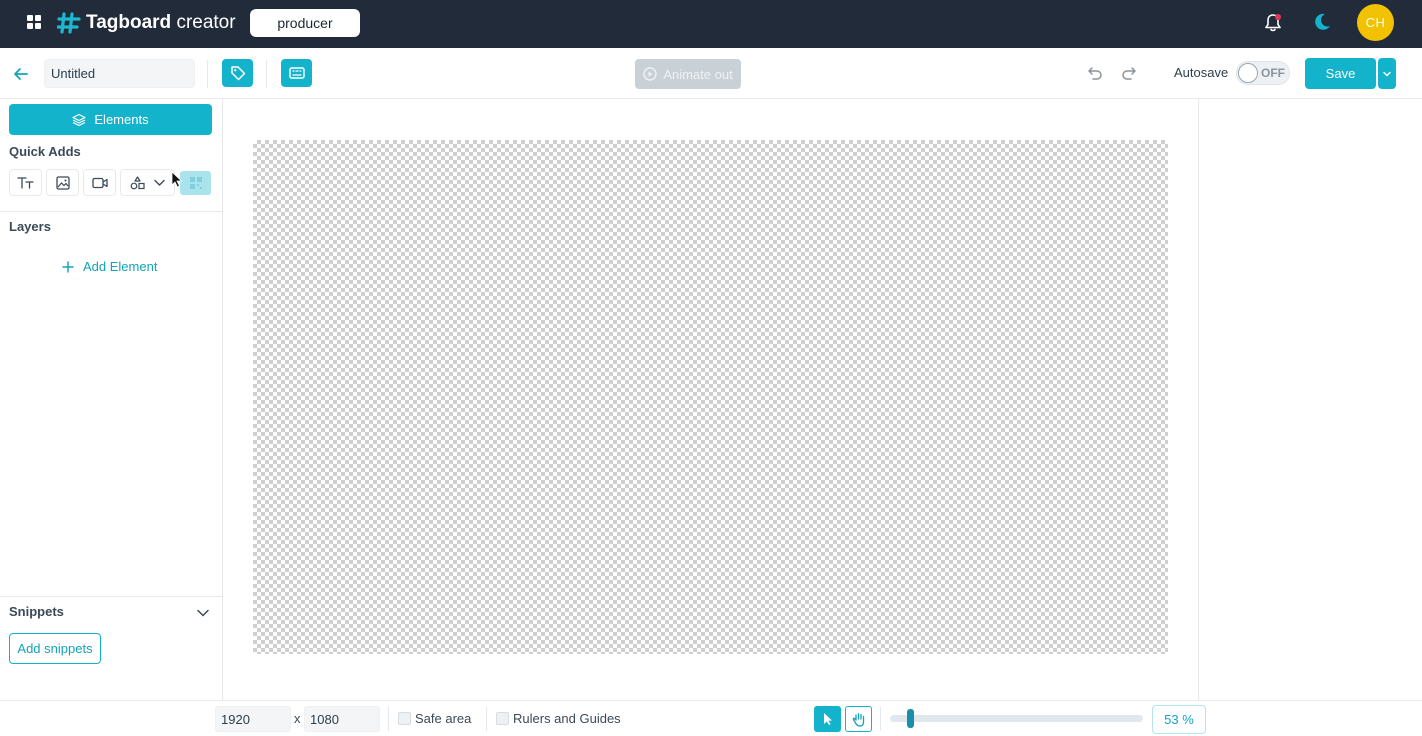  What do you see at coordinates (698, 74) in the screenshot?
I see `animate-out-label: Animate out` at bounding box center [698, 74].